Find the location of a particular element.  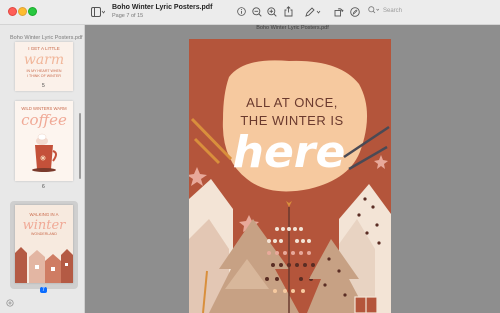

page-indicator: Page 7 of 15 is located at coordinates (128, 16).